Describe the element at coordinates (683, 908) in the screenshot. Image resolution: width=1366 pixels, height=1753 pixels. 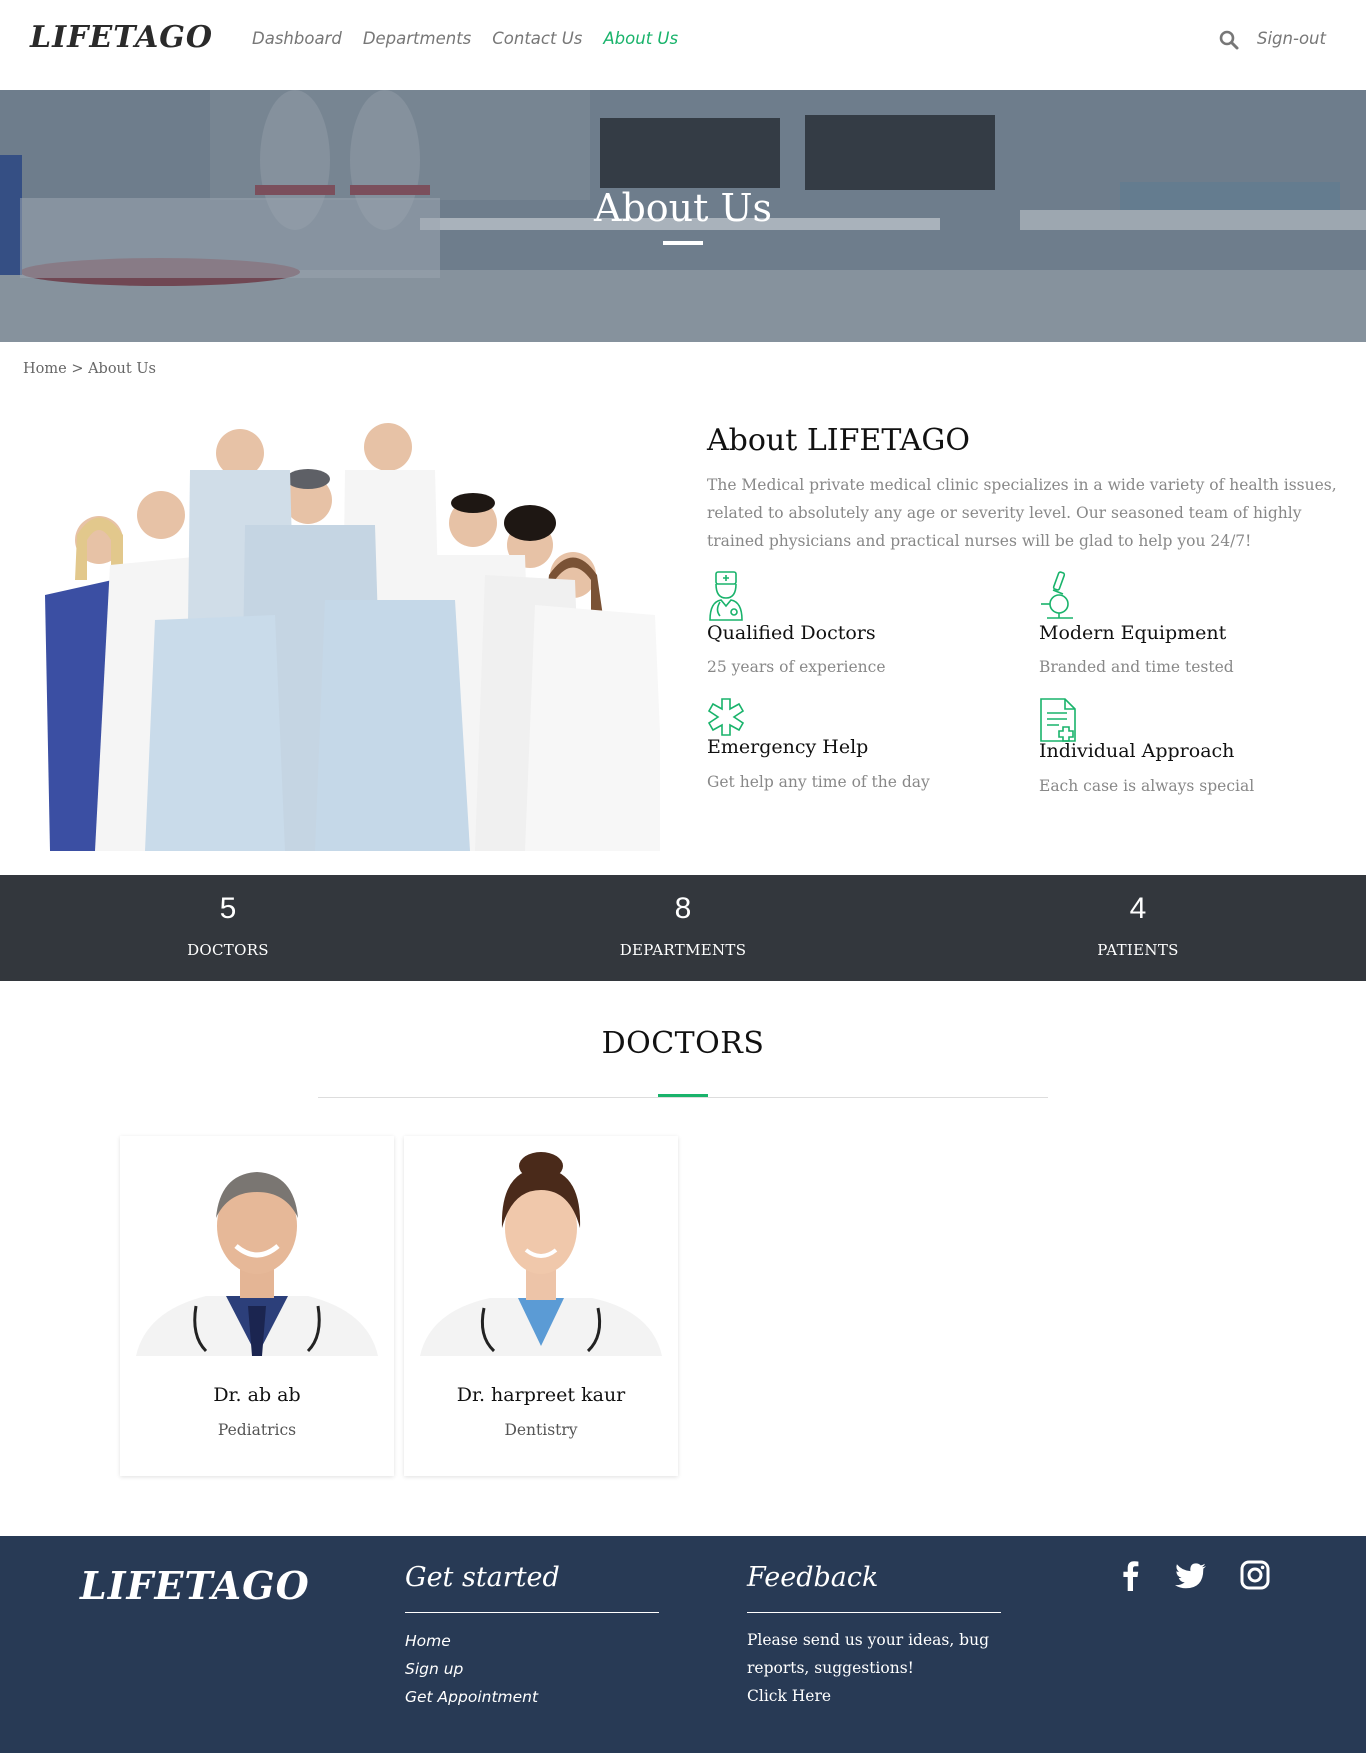
I see `stat-value: 8` at that location.